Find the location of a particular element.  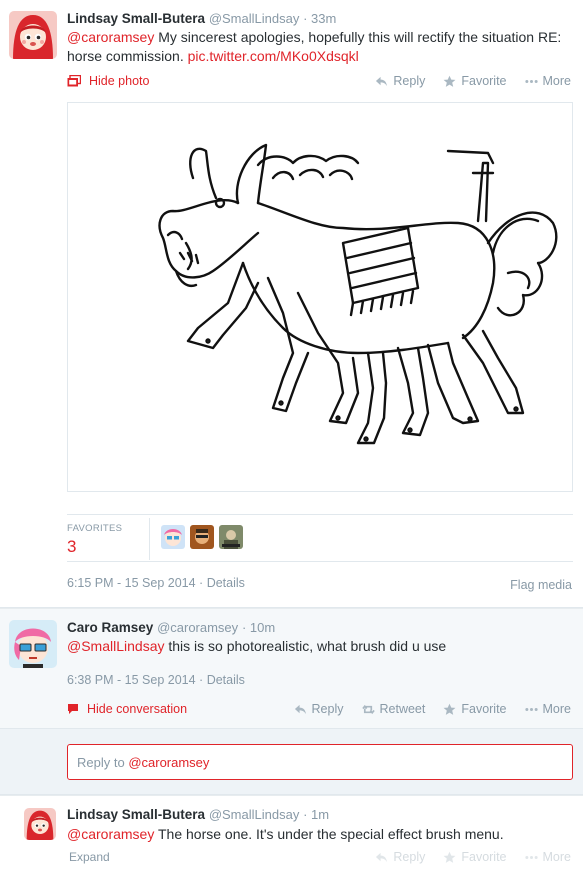

tweet-actions: Reply Retweet Favorite More is located at coordinates (432, 709).